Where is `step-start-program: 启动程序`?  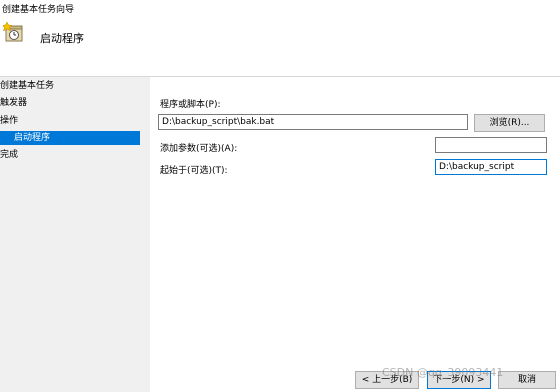 step-start-program: 启动程序 is located at coordinates (70, 138).